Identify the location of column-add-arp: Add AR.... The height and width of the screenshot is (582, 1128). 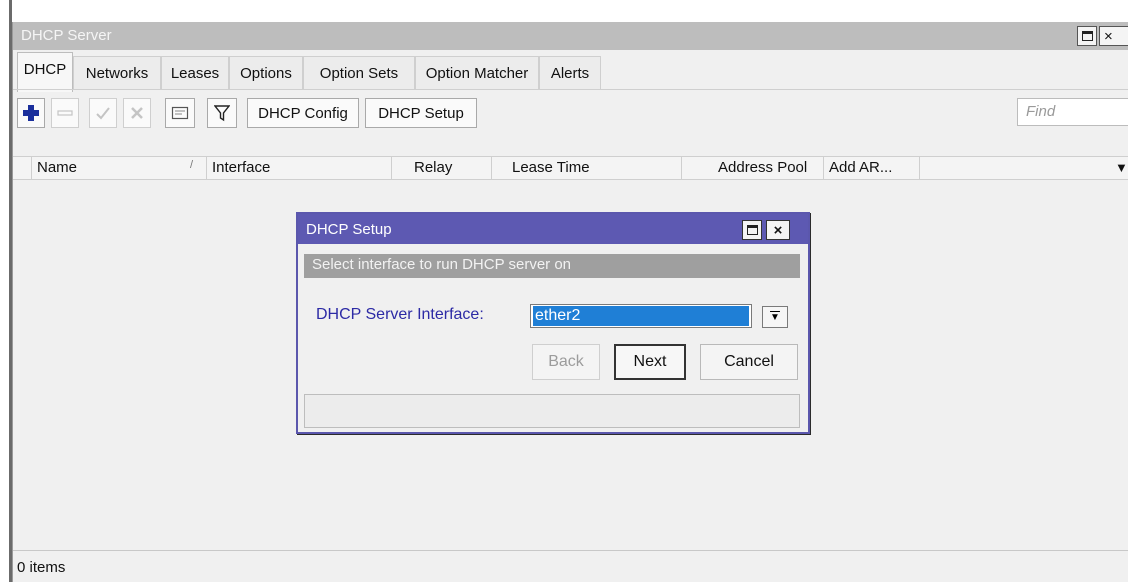
(871, 168).